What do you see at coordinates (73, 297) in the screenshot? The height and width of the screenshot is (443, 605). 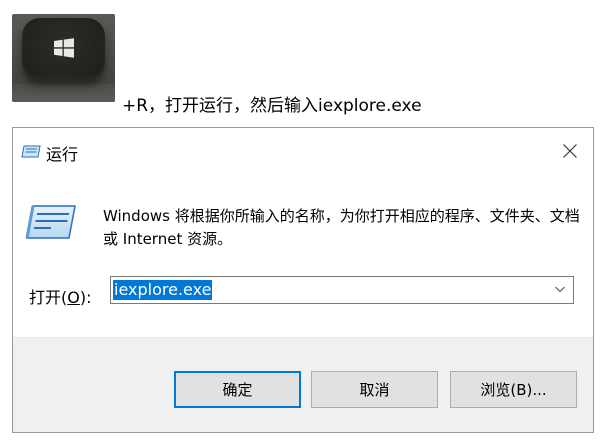 I see `open-label-accesskey: O` at bounding box center [73, 297].